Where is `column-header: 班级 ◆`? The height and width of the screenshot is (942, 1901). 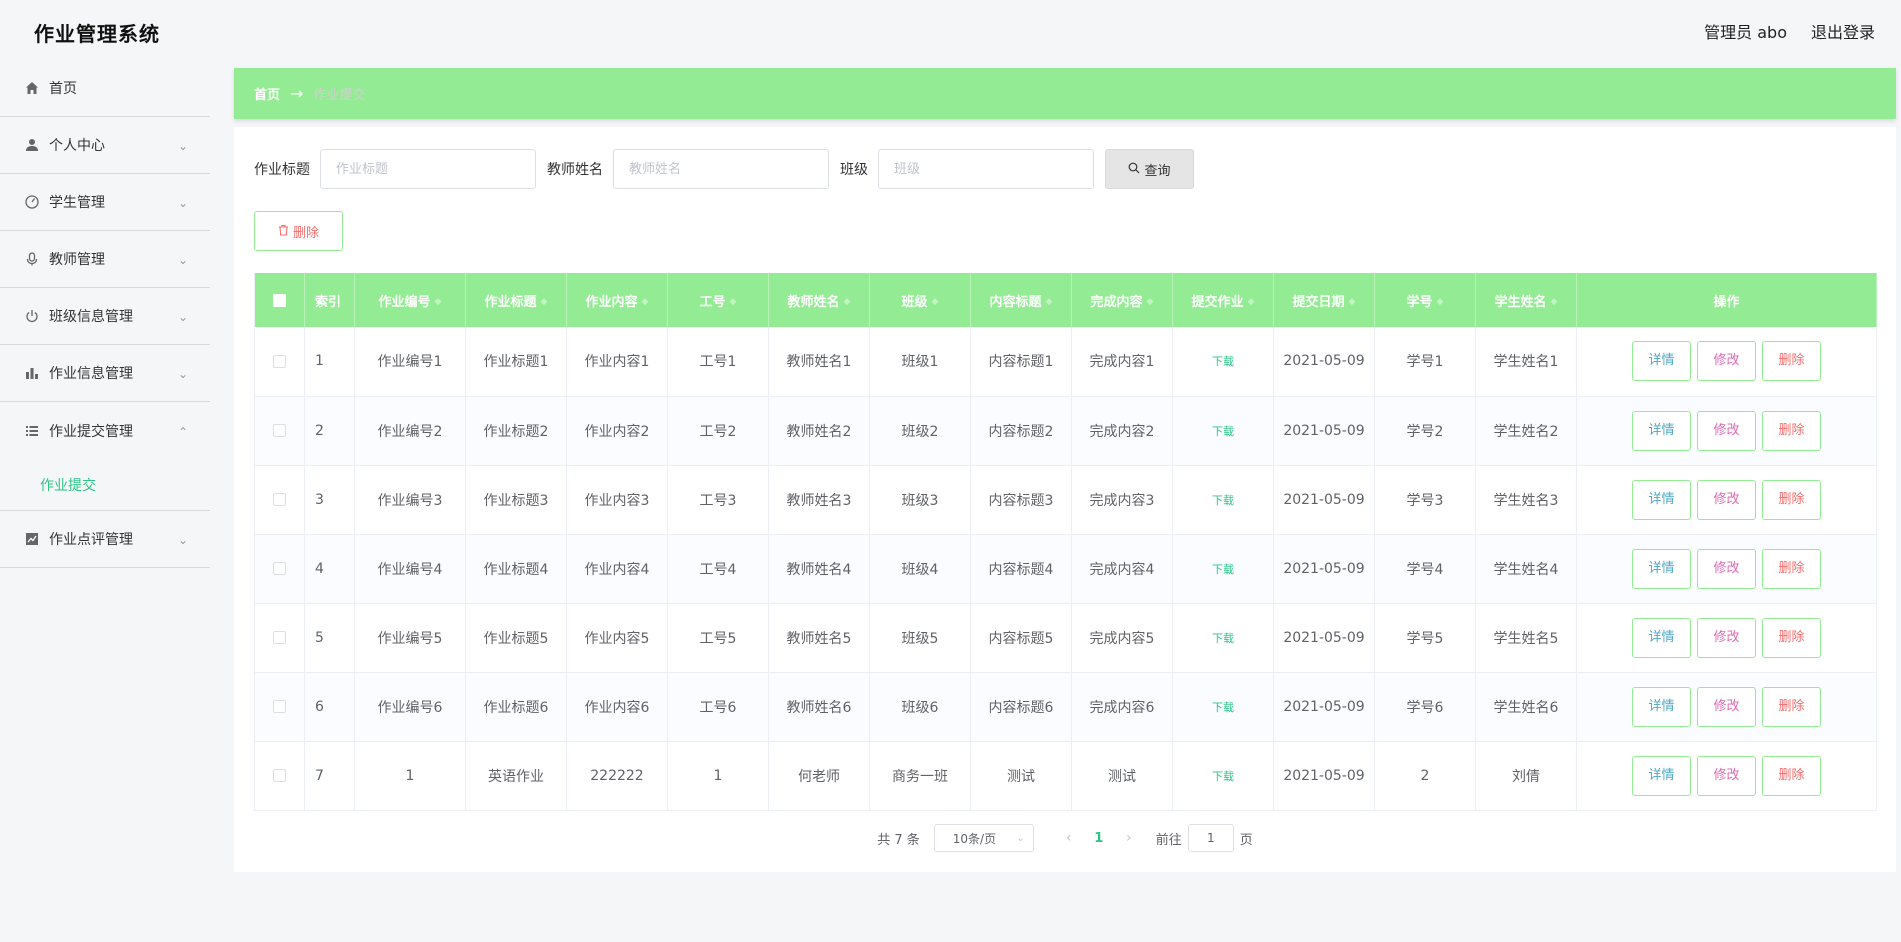
column-header: 班级 ◆ is located at coordinates (920, 300).